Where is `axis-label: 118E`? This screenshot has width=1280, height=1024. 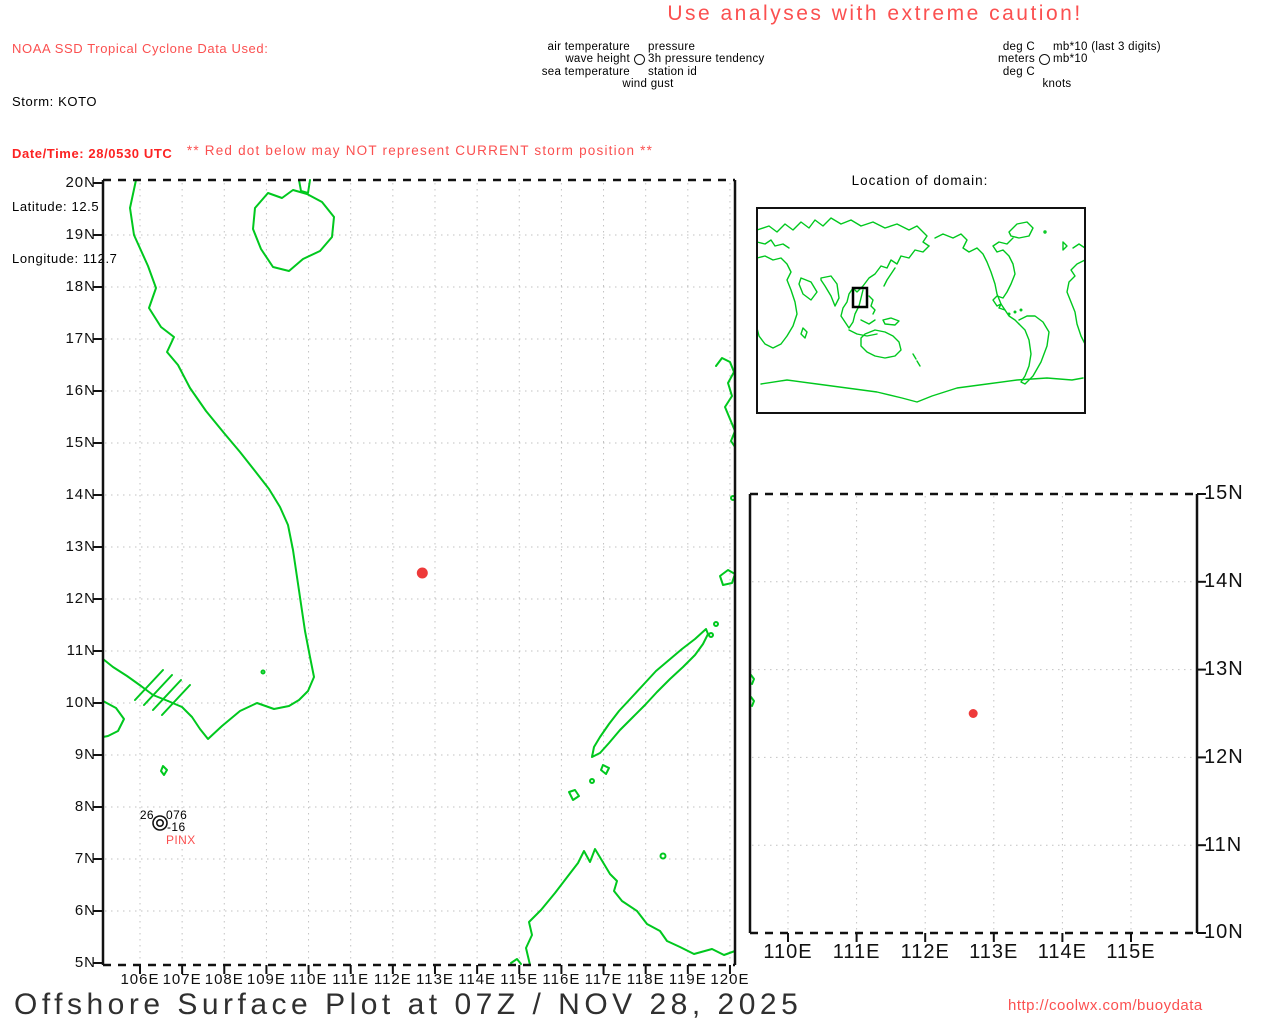 axis-label: 118E is located at coordinates (645, 979).